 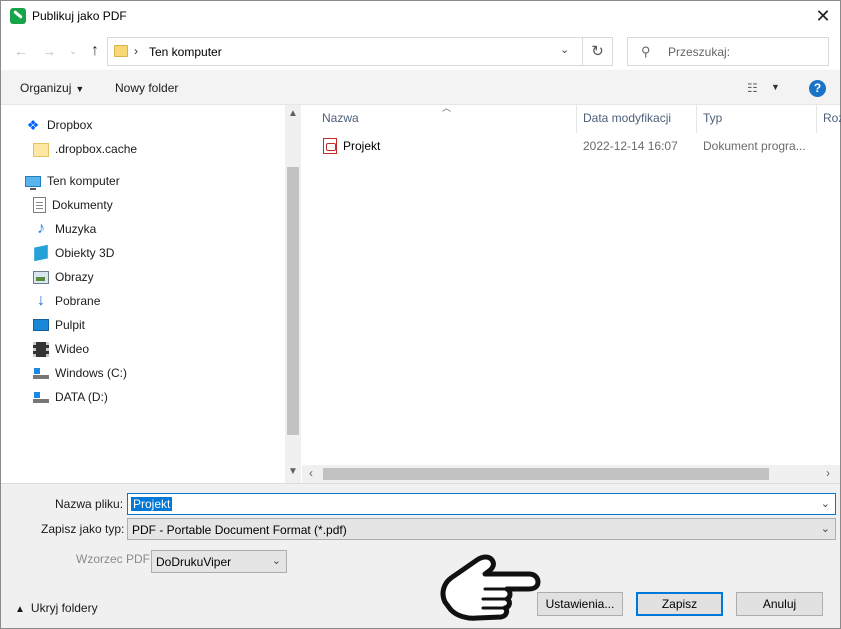 I want to click on filename-label: Nazwa pliku:, so click(x=89, y=504).